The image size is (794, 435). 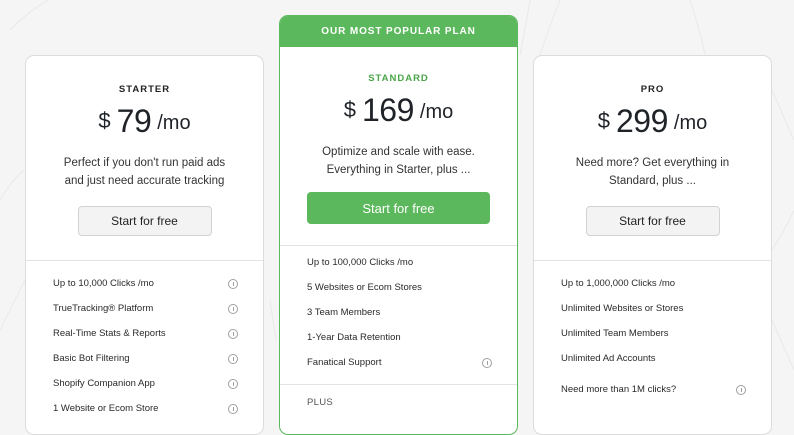 I want to click on list-item: Fanatical Support, so click(x=399, y=362).